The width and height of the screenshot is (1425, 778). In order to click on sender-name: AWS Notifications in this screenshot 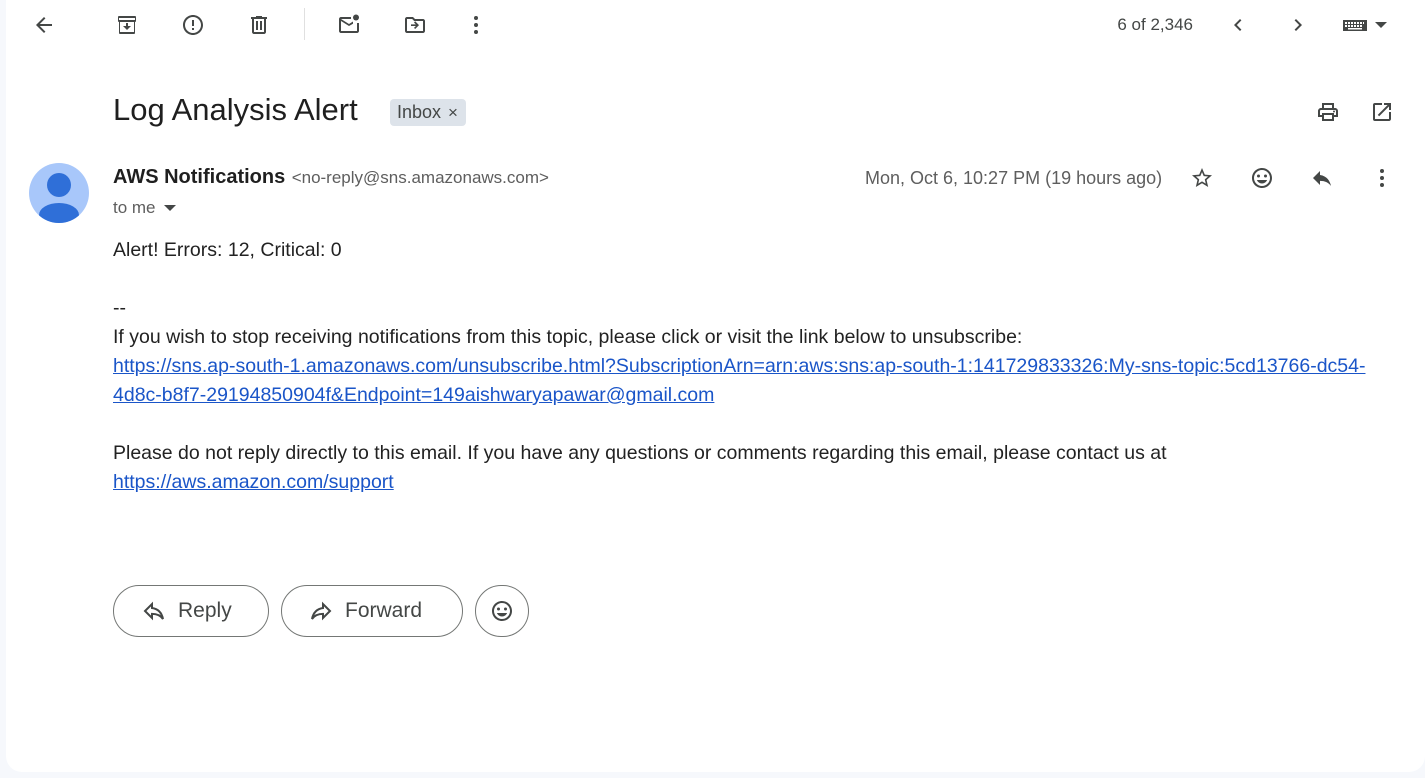, I will do `click(199, 177)`.